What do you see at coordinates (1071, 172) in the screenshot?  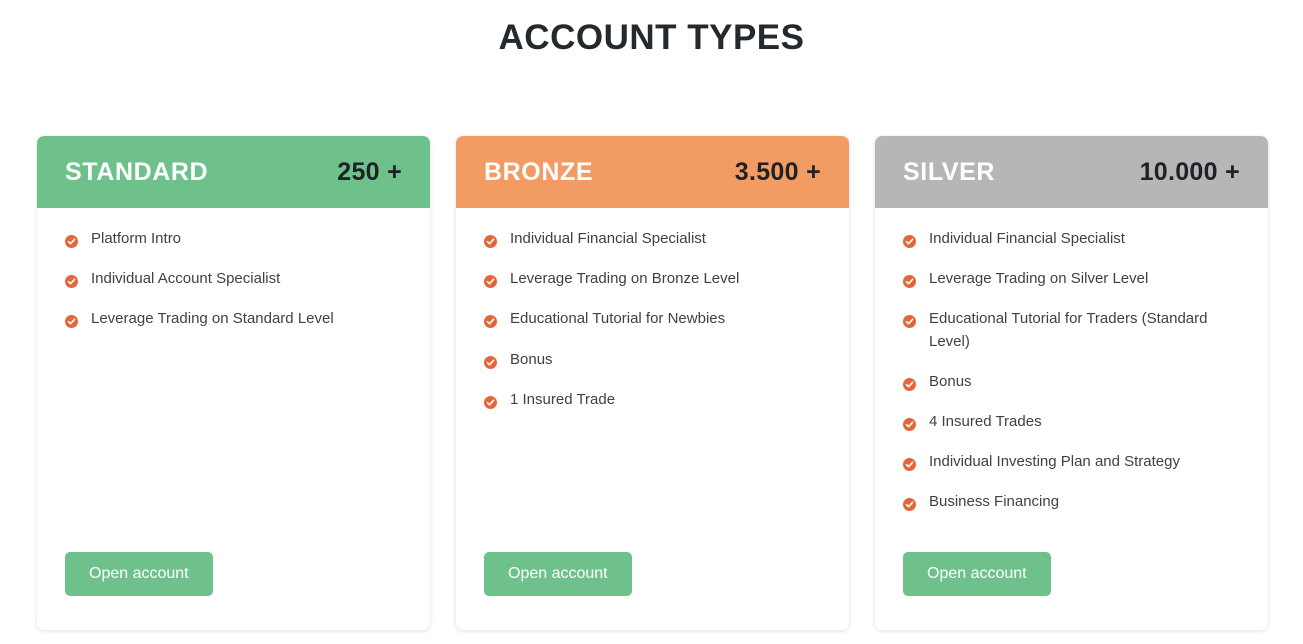 I see `card-header-silver: SILVER 10.000 +` at bounding box center [1071, 172].